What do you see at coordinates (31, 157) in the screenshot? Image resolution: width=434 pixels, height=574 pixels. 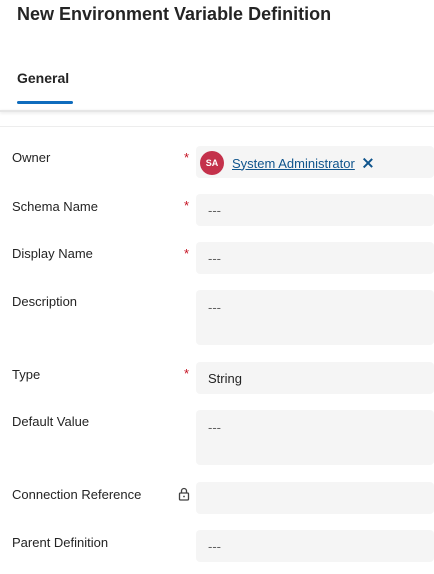 I see `owner-label: Owner` at bounding box center [31, 157].